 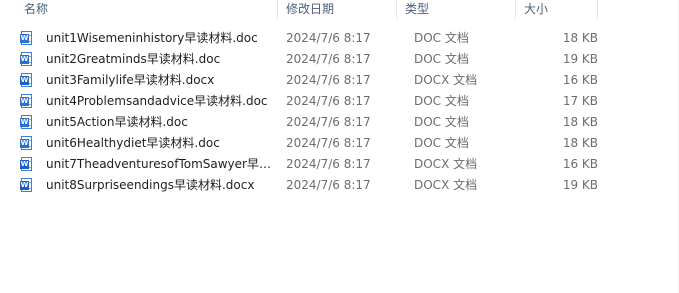 I want to click on file-name: unit6Healthydiet早读材料.doc, so click(x=133, y=143).